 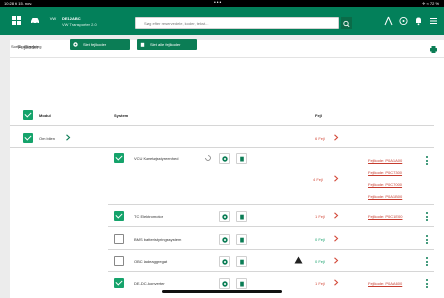 I want to click on print-icon, so click(x=433, y=49).